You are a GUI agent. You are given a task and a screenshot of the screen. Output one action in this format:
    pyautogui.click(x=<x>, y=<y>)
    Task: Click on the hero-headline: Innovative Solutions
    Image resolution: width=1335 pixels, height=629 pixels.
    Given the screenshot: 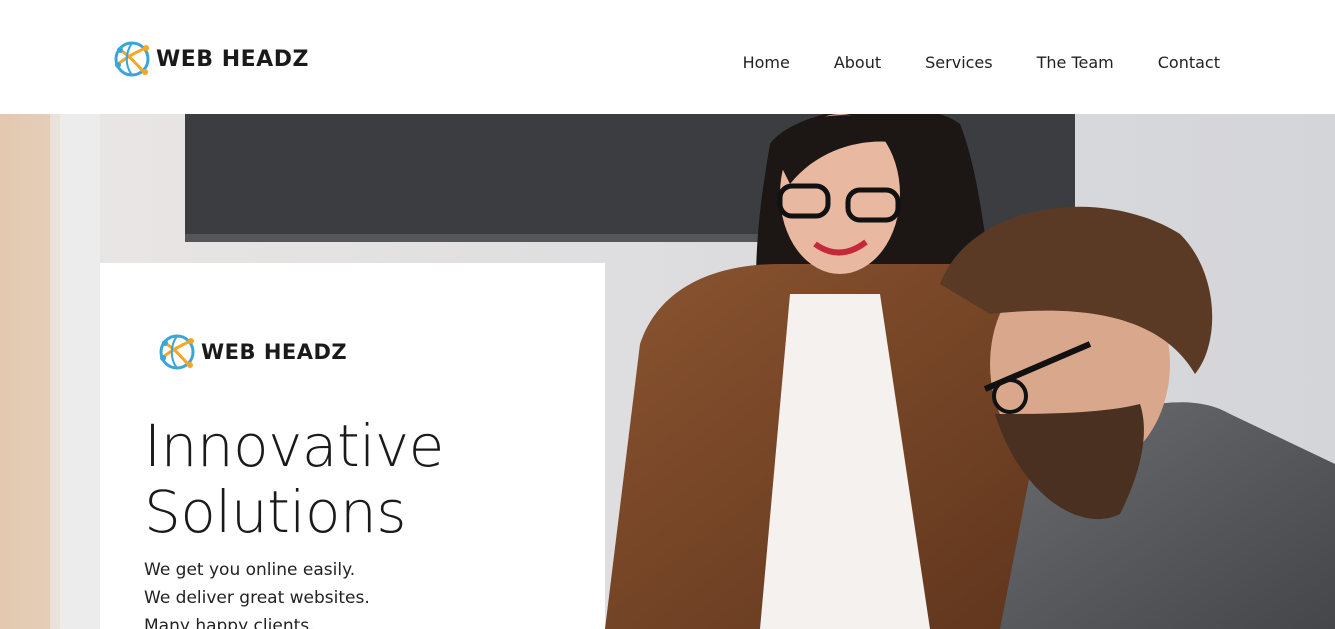 What is the action you would take?
    pyautogui.click(x=294, y=479)
    